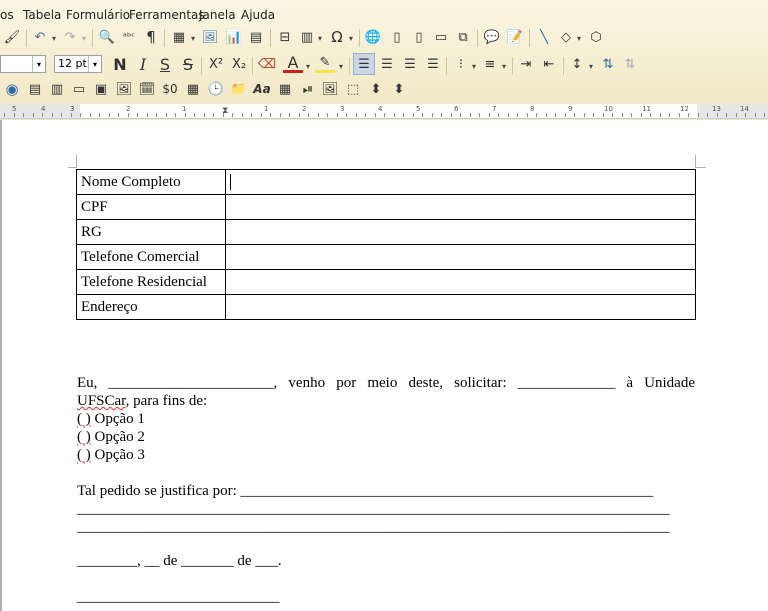 Image resolution: width=768 pixels, height=611 pixels. Describe the element at coordinates (12, 89) in the screenshot. I see `option-button-icon: ◉` at that location.